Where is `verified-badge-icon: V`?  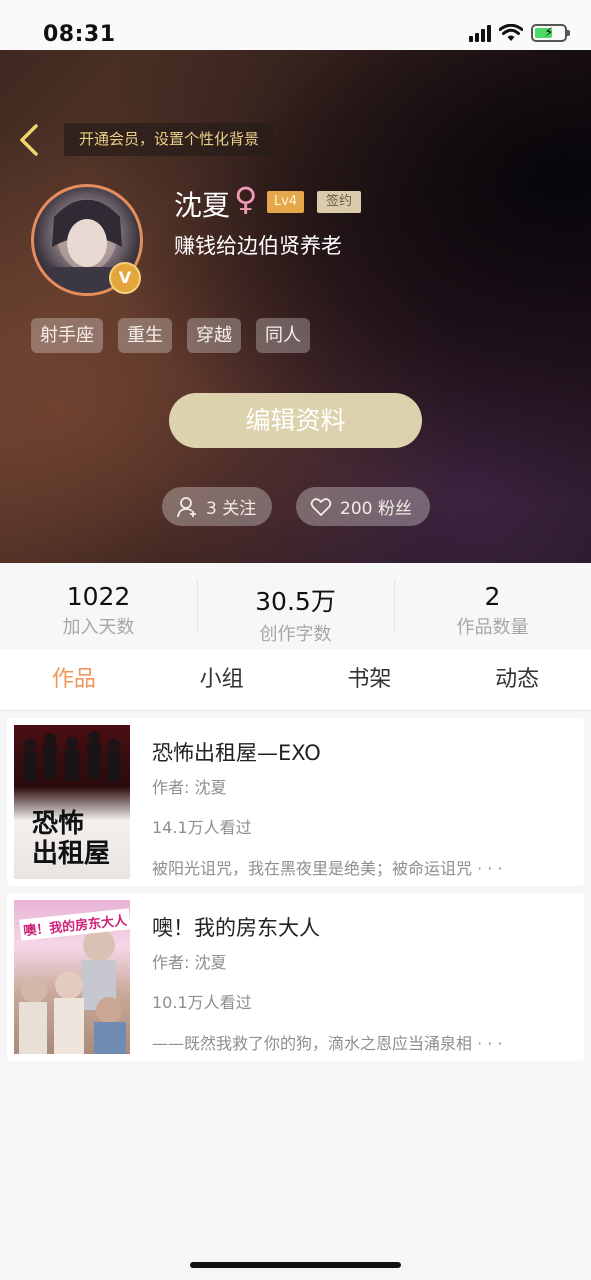
verified-badge-icon: V is located at coordinates (125, 278).